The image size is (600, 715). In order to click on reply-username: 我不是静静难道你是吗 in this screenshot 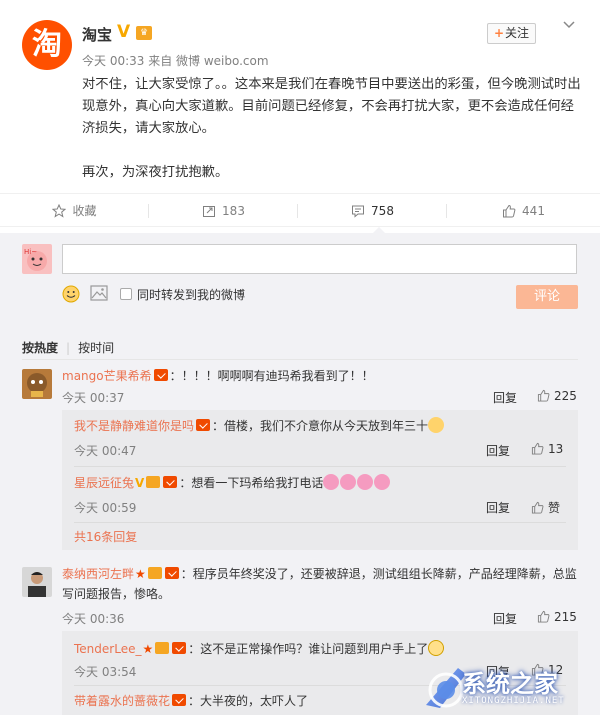, I will do `click(134, 426)`.